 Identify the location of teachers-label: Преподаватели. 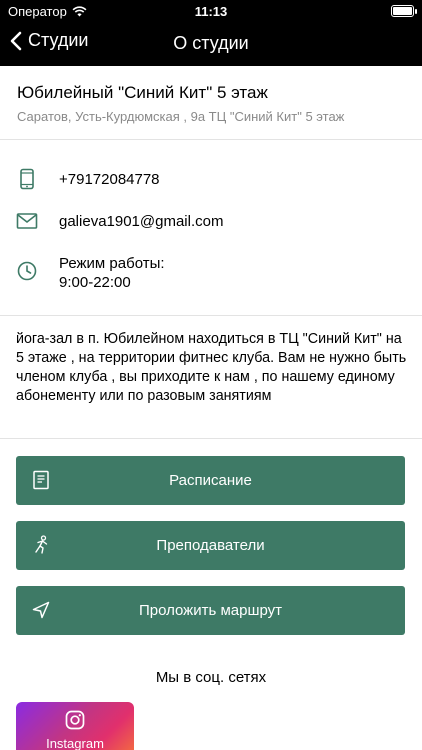
(210, 545).